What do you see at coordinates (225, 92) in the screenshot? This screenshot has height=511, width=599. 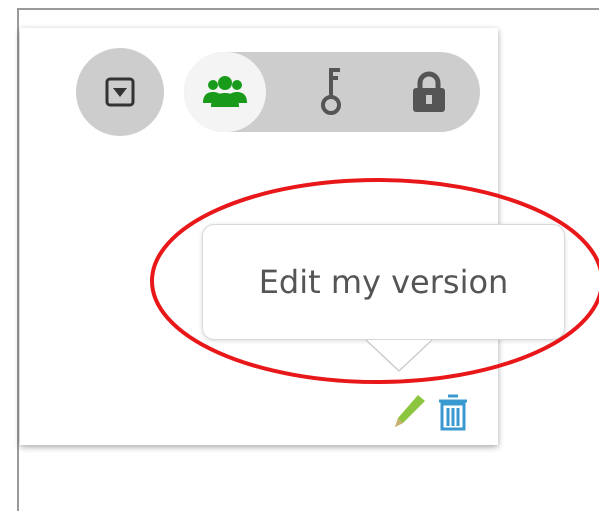 I see `people-icon` at bounding box center [225, 92].